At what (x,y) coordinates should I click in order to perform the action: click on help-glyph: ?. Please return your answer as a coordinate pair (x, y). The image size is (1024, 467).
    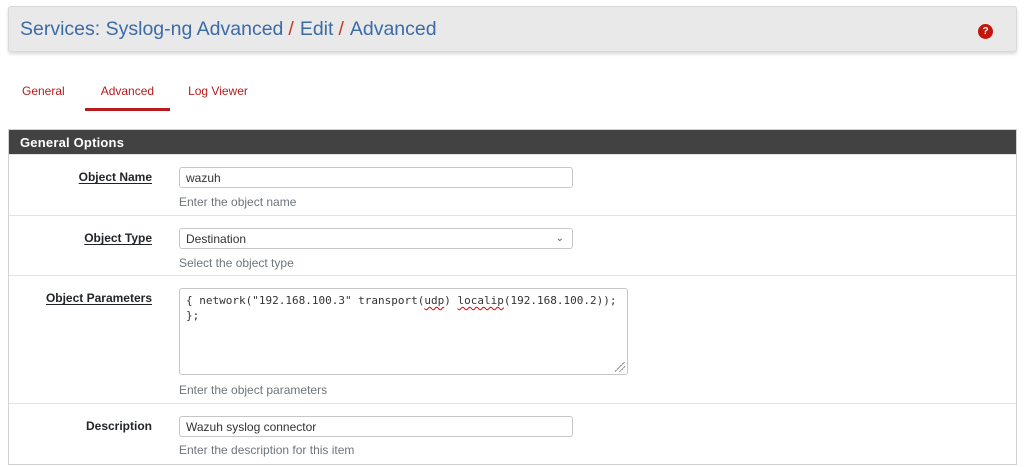
    Looking at the image, I should click on (985, 31).